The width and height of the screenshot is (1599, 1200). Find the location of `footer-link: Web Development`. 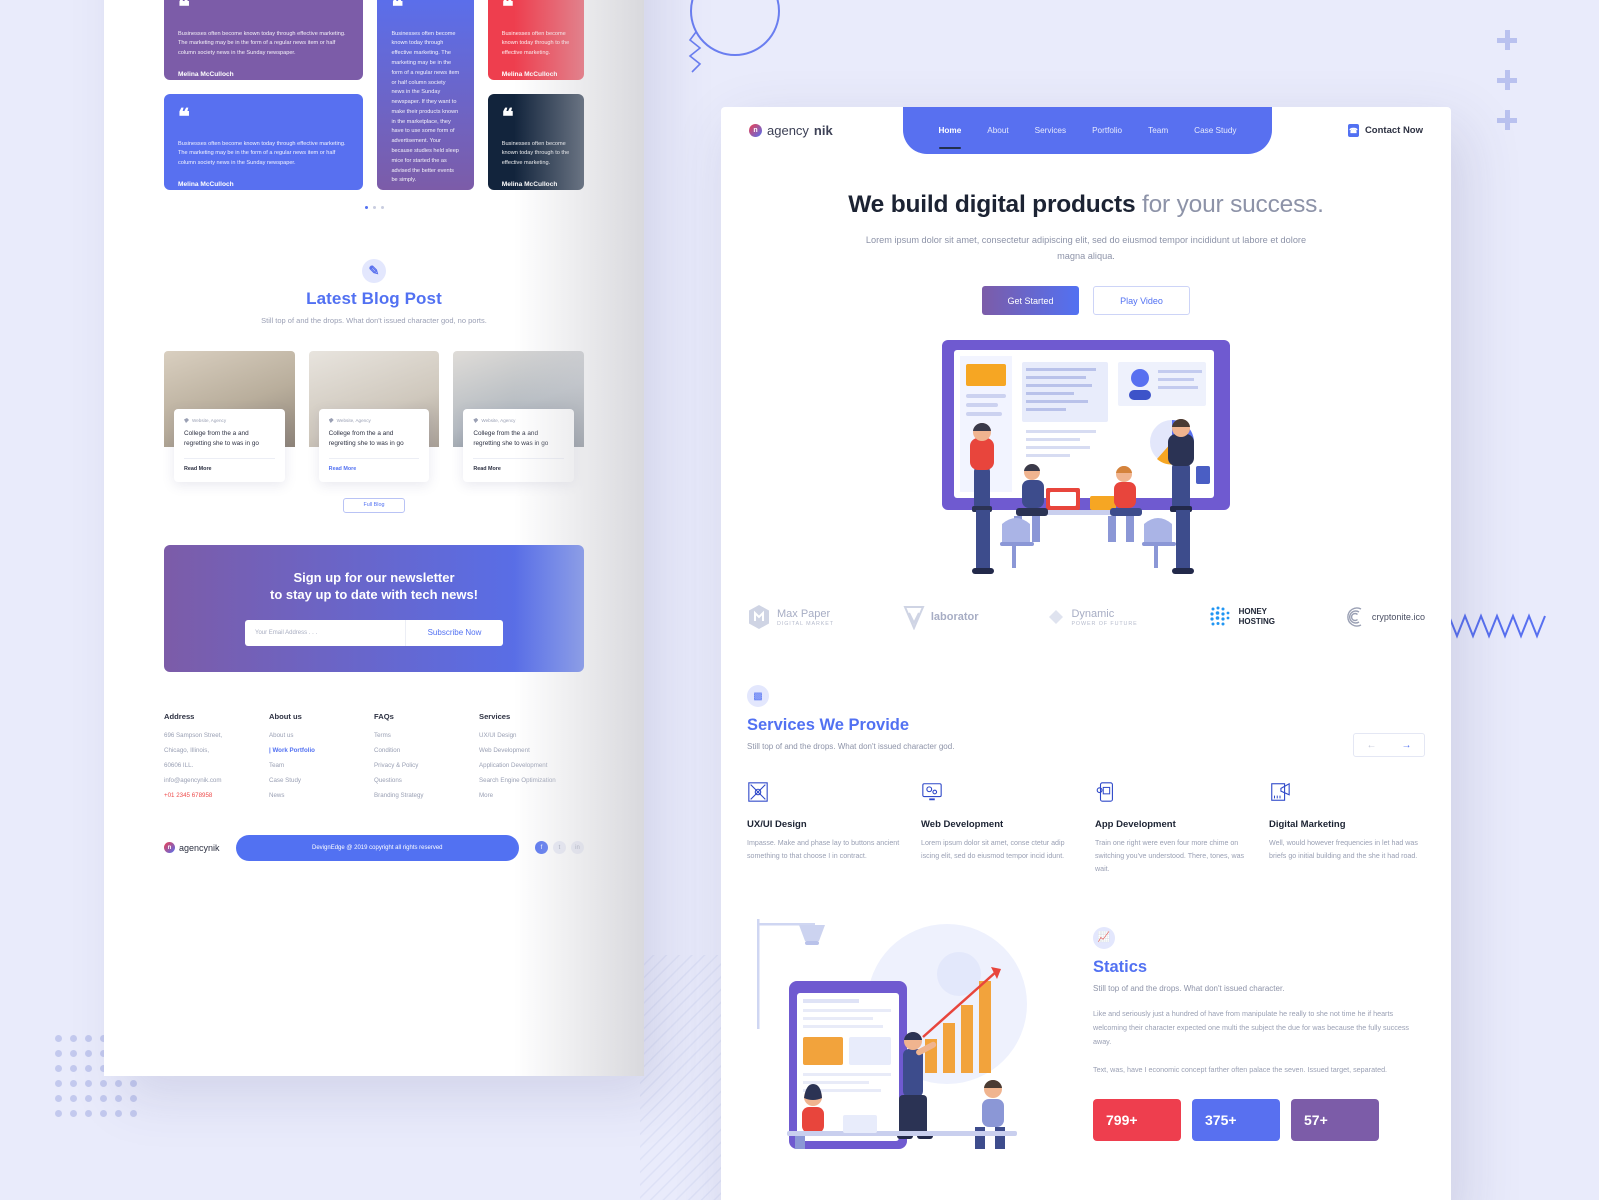

footer-link: Web Development is located at coordinates (531, 750).